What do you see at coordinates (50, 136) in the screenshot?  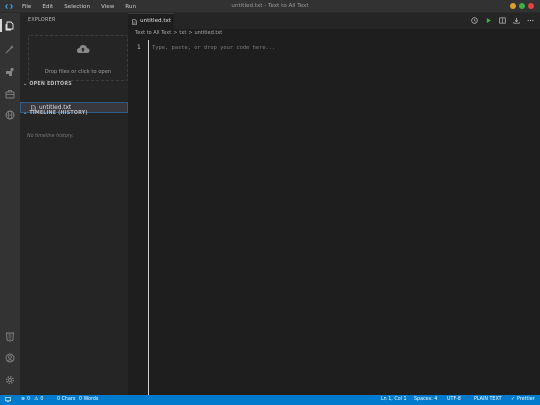 I see `timeline-empty-text: No timeline history.` at bounding box center [50, 136].